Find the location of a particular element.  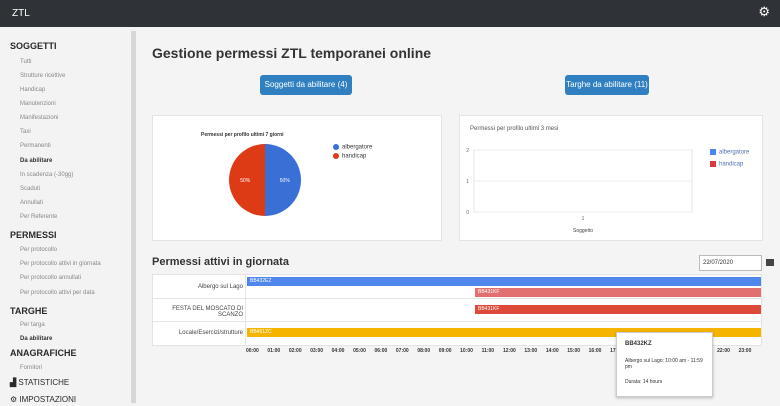

sidebar-item-scaduti: Scaduti is located at coordinates (30, 189).